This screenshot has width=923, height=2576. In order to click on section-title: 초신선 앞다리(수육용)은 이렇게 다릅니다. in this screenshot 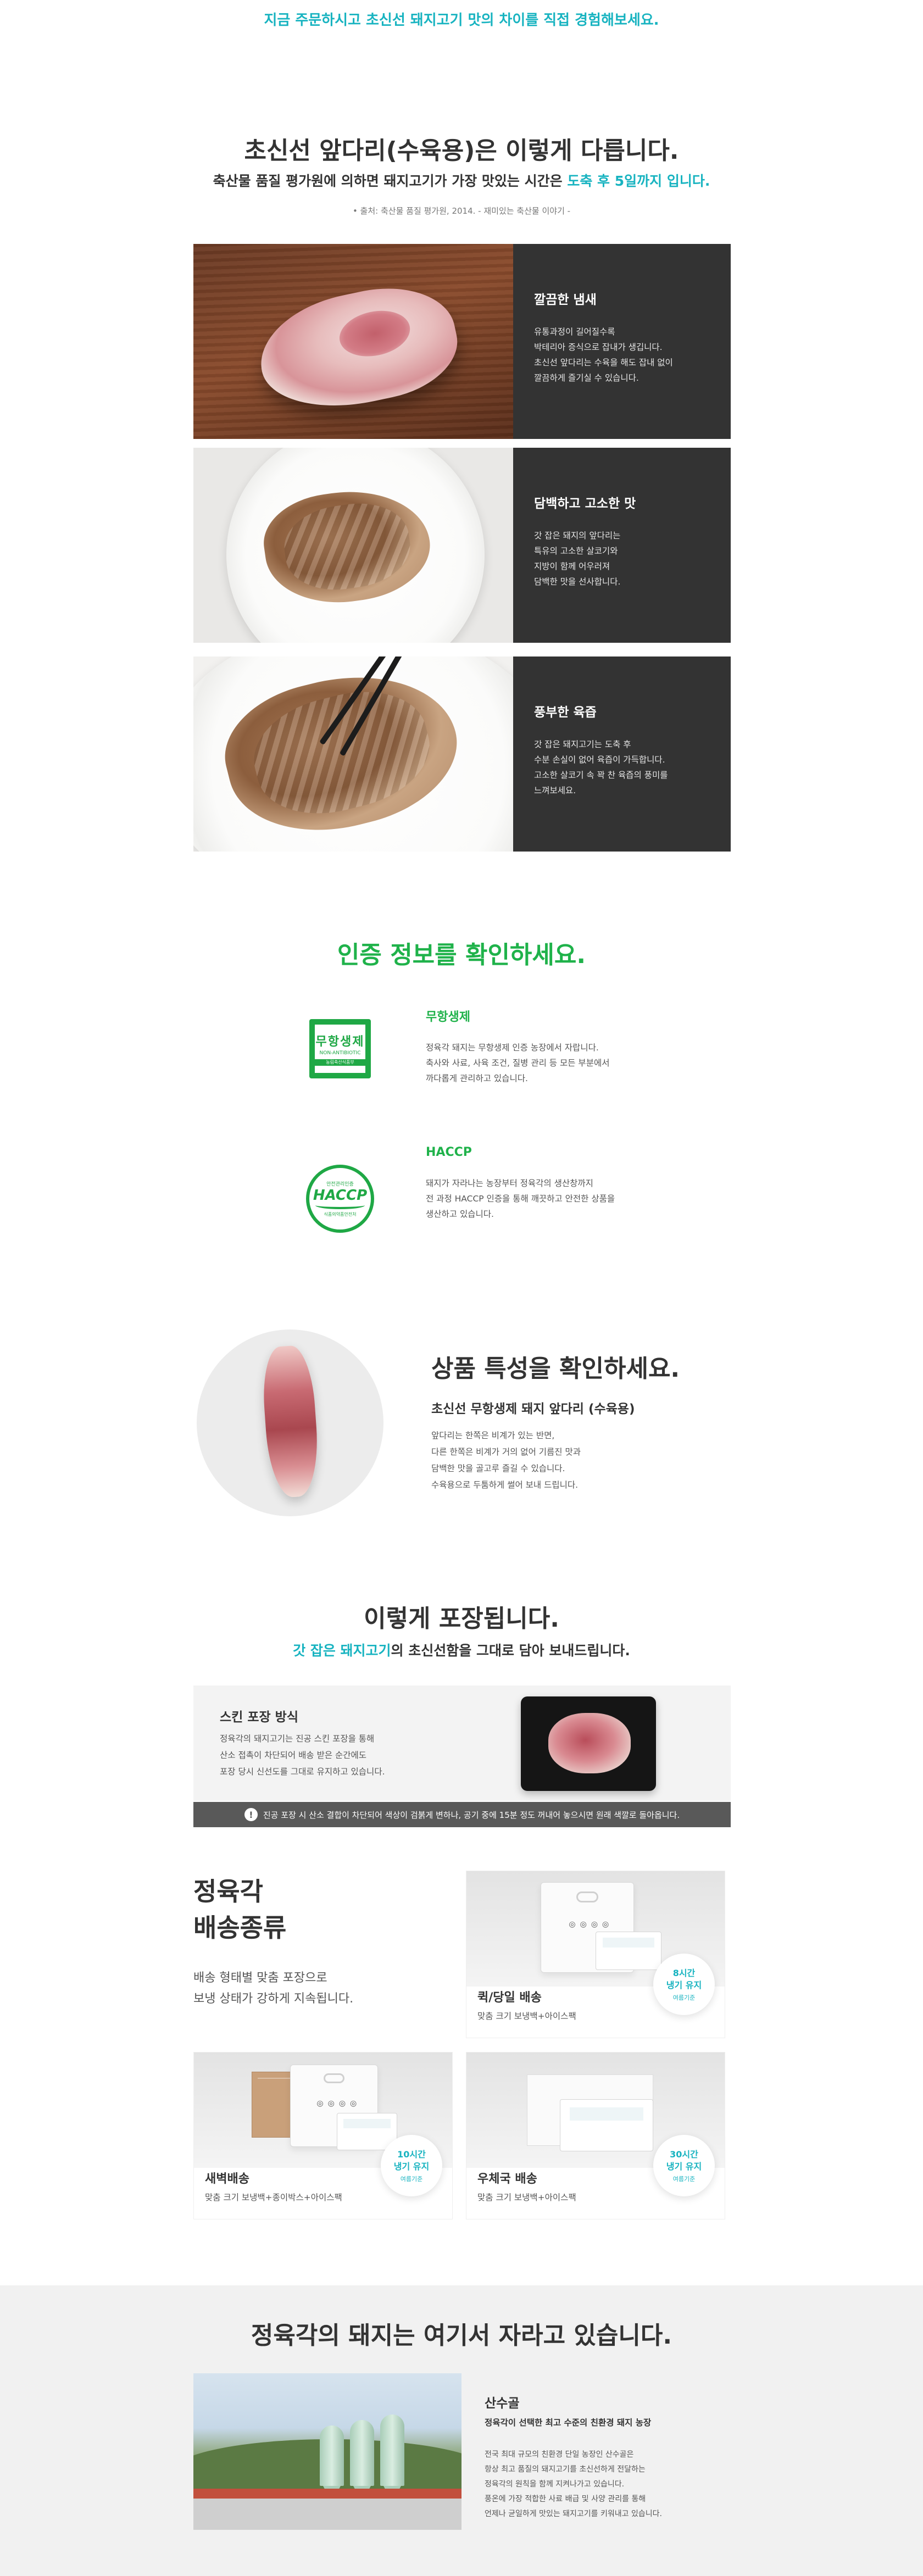, I will do `click(462, 151)`.